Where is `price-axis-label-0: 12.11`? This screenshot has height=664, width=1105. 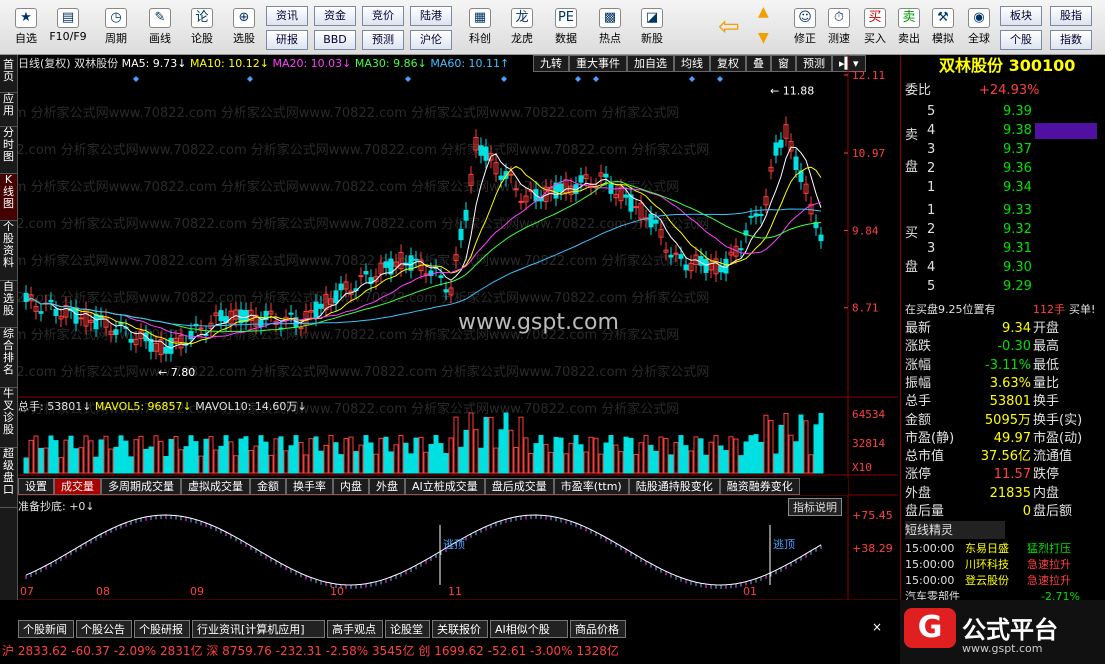
price-axis-label-0: 12.11 is located at coordinates (868, 75).